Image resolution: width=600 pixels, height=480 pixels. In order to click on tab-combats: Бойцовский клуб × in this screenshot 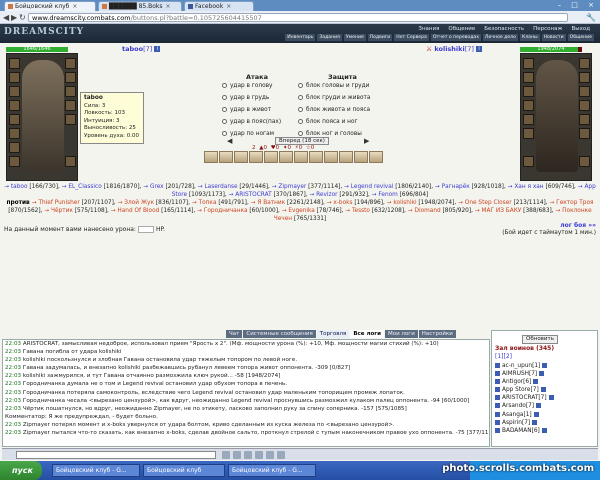, I will do `click(50, 6)`.